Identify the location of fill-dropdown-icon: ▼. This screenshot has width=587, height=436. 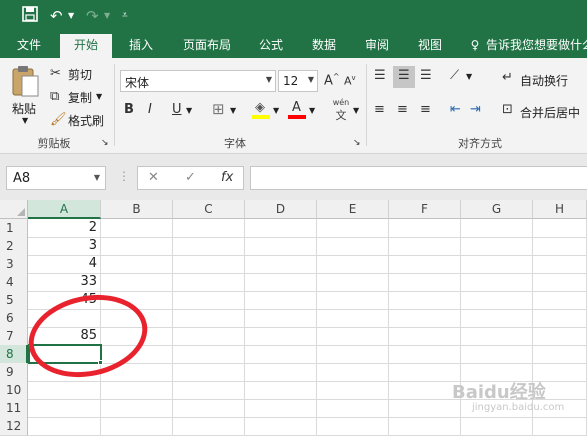
(276, 110).